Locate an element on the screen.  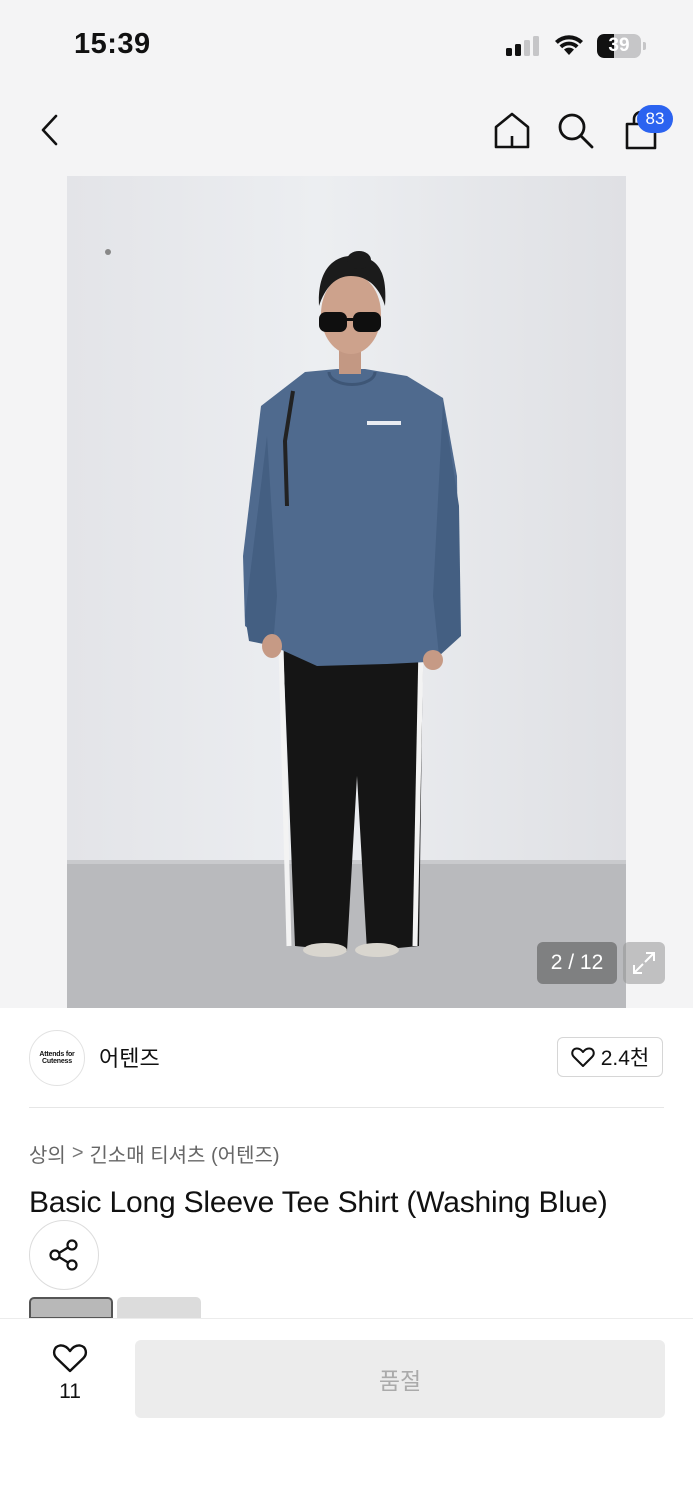
brand-logo-line-2: Cuteness is located at coordinates (57, 1061).